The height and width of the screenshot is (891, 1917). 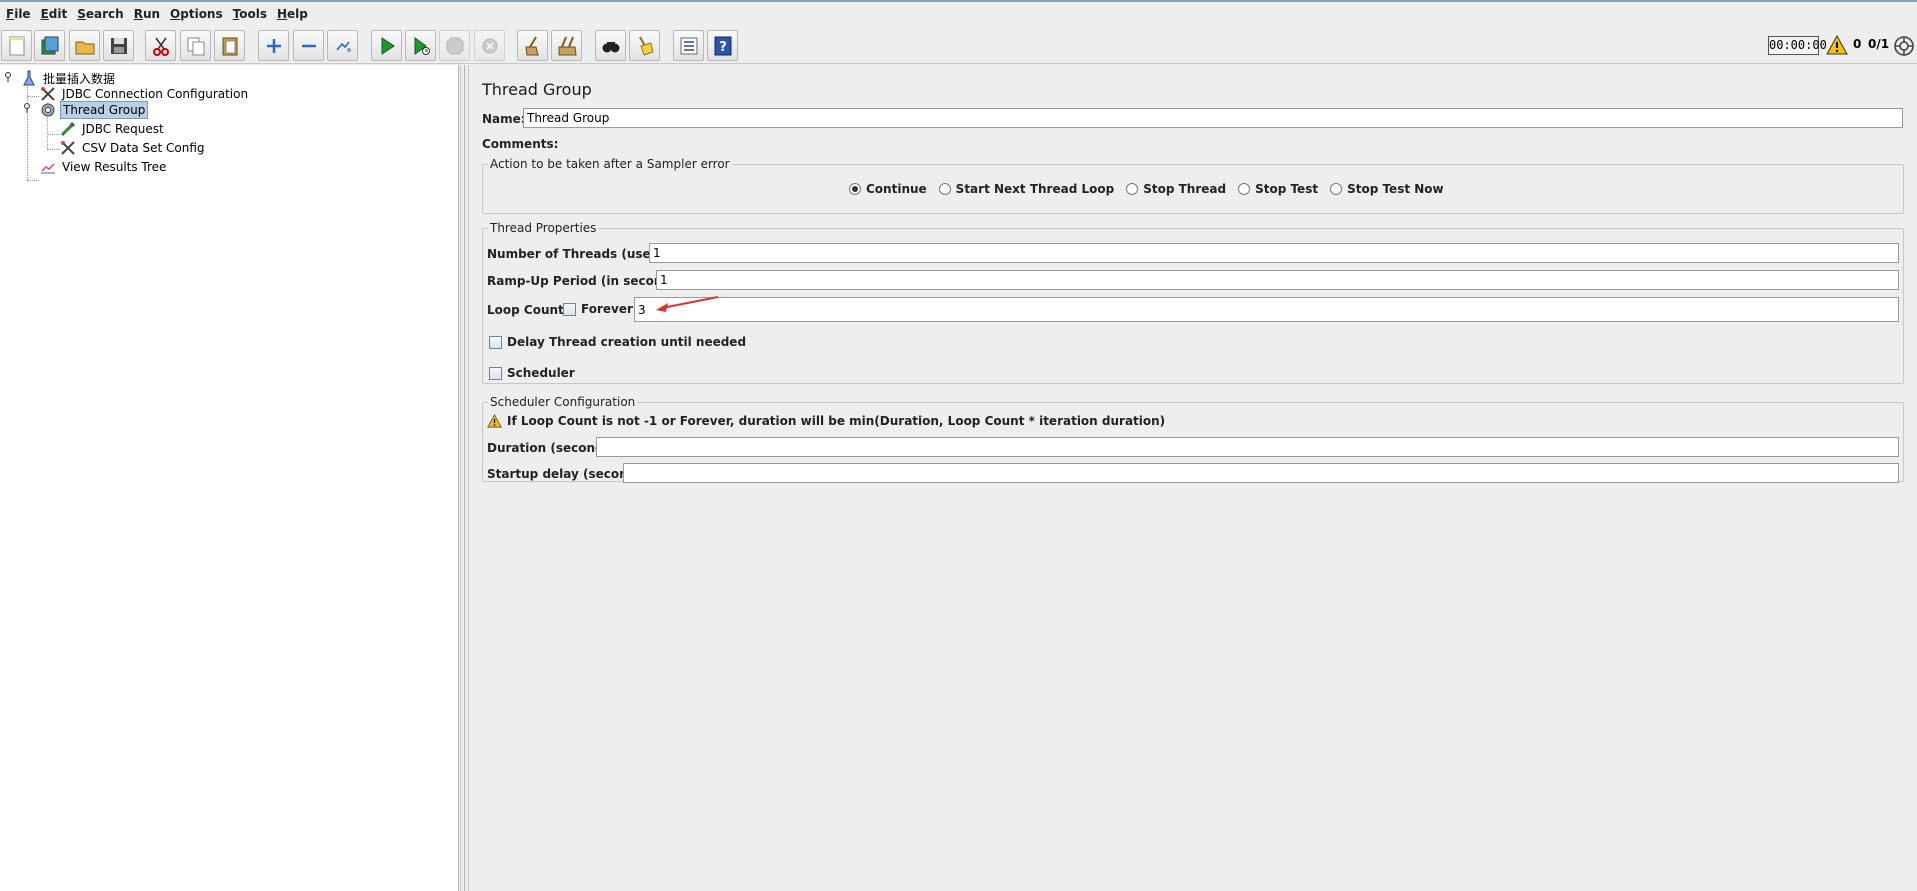 I want to click on templates-icon, so click(x=49, y=45).